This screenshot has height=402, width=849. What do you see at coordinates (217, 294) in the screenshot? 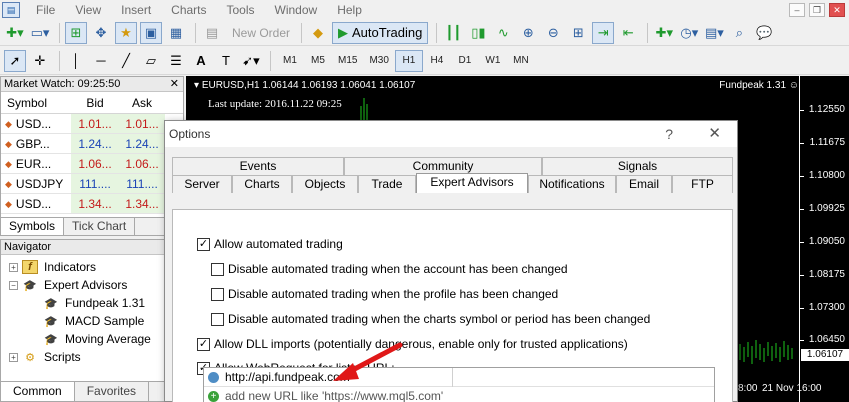
I see `disable-on-profile-change-checkbox` at bounding box center [217, 294].